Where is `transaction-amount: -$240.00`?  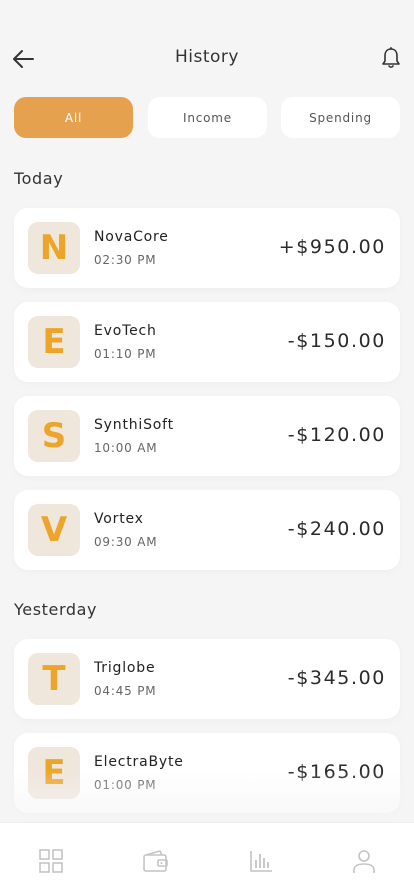
transaction-amount: -$240.00 is located at coordinates (336, 529).